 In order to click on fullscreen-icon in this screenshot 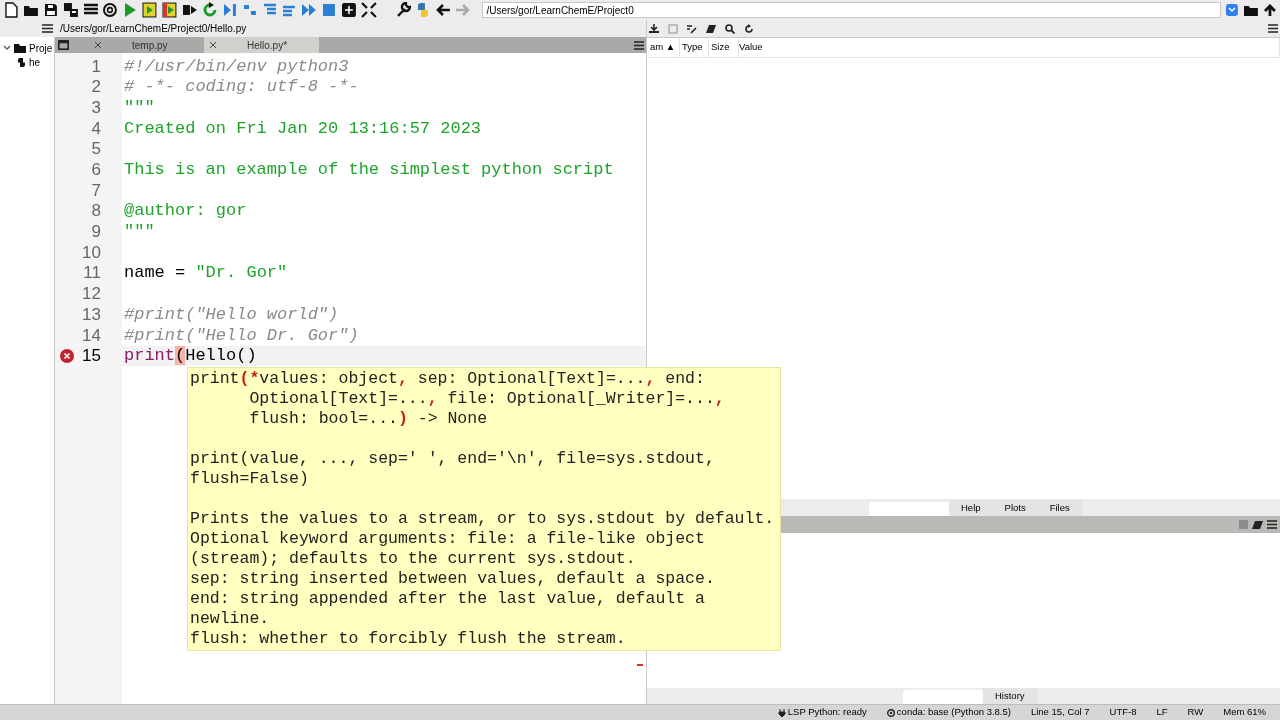, I will do `click(369, 10)`.